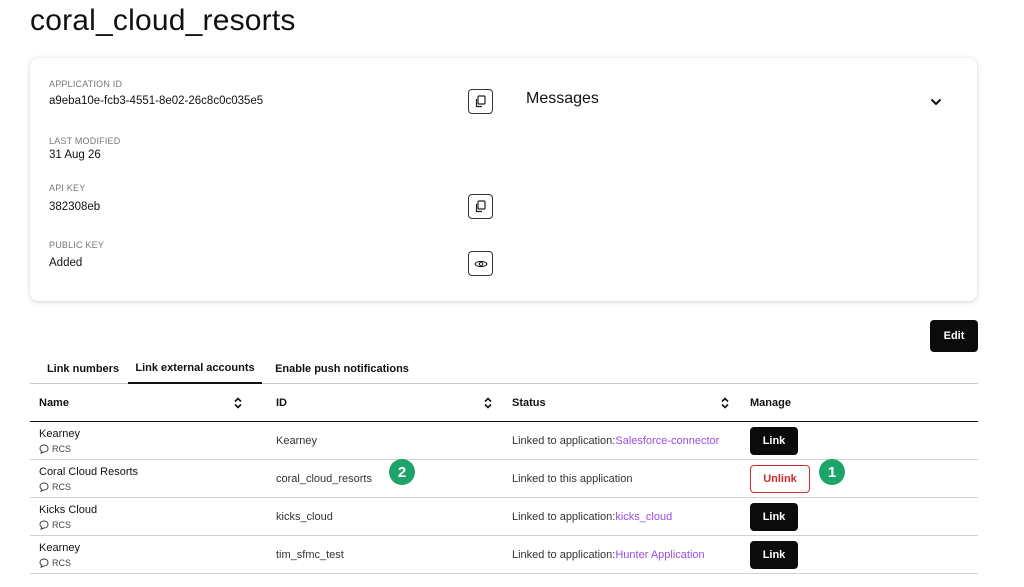 This screenshot has width=1024, height=587. What do you see at coordinates (562, 99) in the screenshot?
I see `messages-section-title: Messages` at bounding box center [562, 99].